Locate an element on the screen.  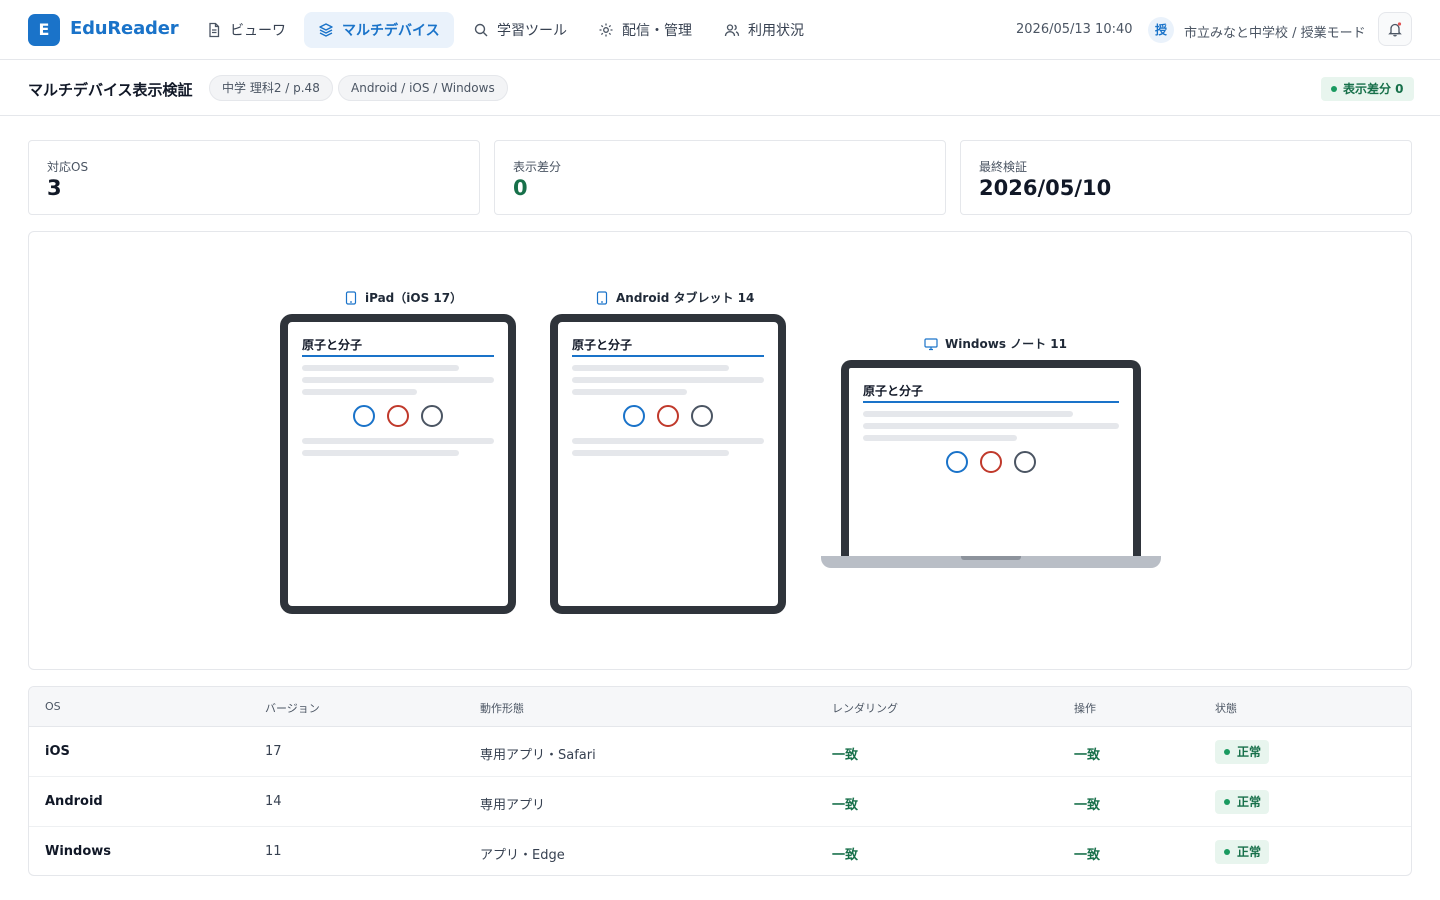
nav-item-multidevice: マルチデバイス is located at coordinates (379, 30).